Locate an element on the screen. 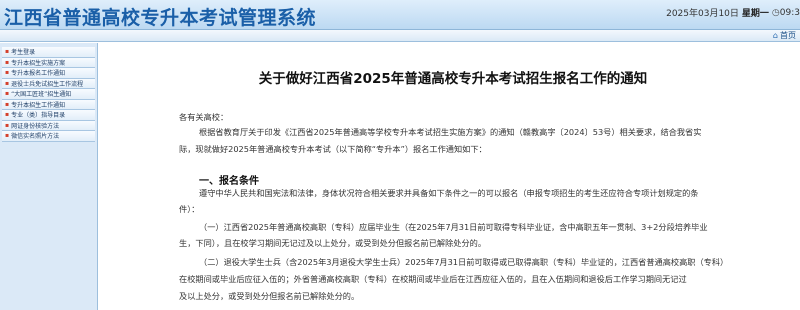 Image resolution: width=800 pixels, height=310 pixels. notice-greeting: 各有关高校： is located at coordinates (204, 117).